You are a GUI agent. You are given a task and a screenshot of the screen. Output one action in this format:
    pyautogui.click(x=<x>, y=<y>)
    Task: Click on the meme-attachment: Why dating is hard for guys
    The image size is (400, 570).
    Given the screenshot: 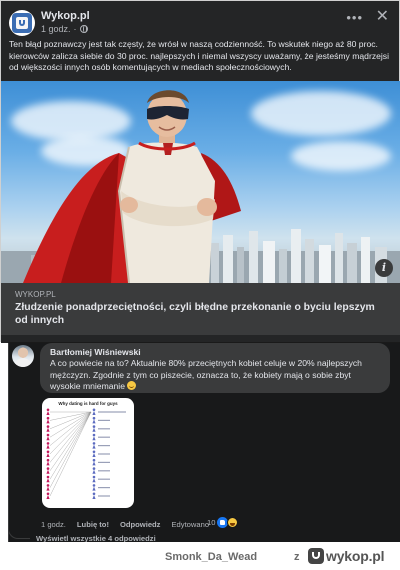 What is the action you would take?
    pyautogui.click(x=88, y=453)
    